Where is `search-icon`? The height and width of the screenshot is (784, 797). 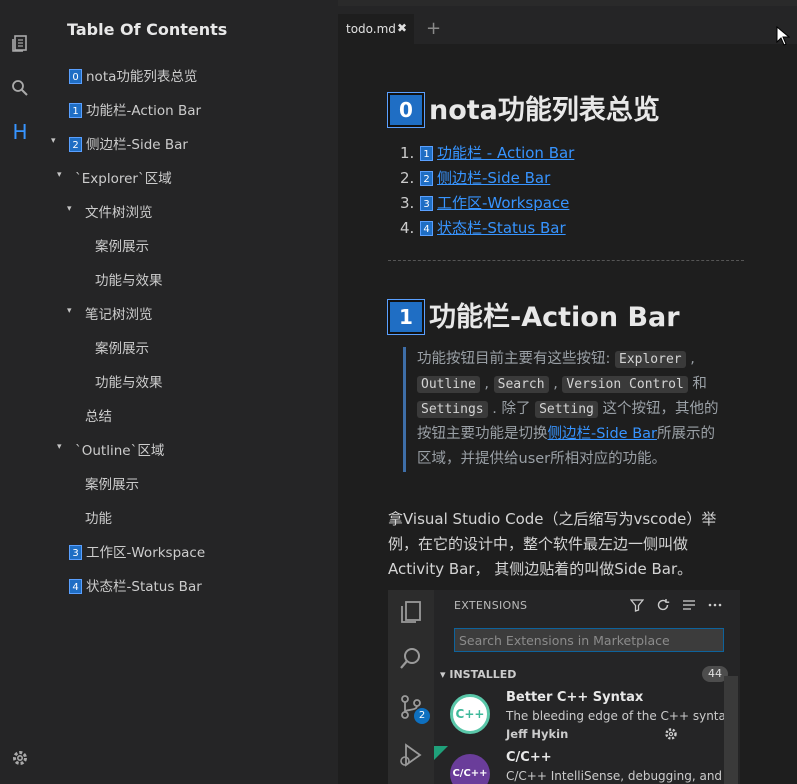
search-icon is located at coordinates (20, 88).